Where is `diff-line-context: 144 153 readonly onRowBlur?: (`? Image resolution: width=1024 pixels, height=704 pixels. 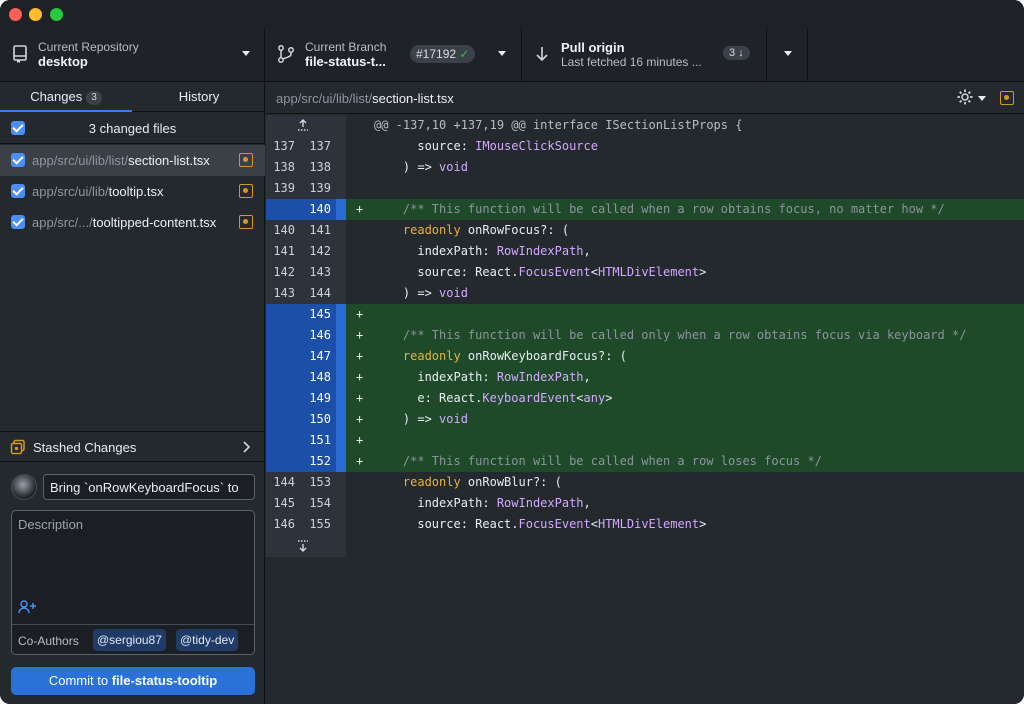 diff-line-context: 144 153 readonly onRowBlur?: ( is located at coordinates (645, 482).